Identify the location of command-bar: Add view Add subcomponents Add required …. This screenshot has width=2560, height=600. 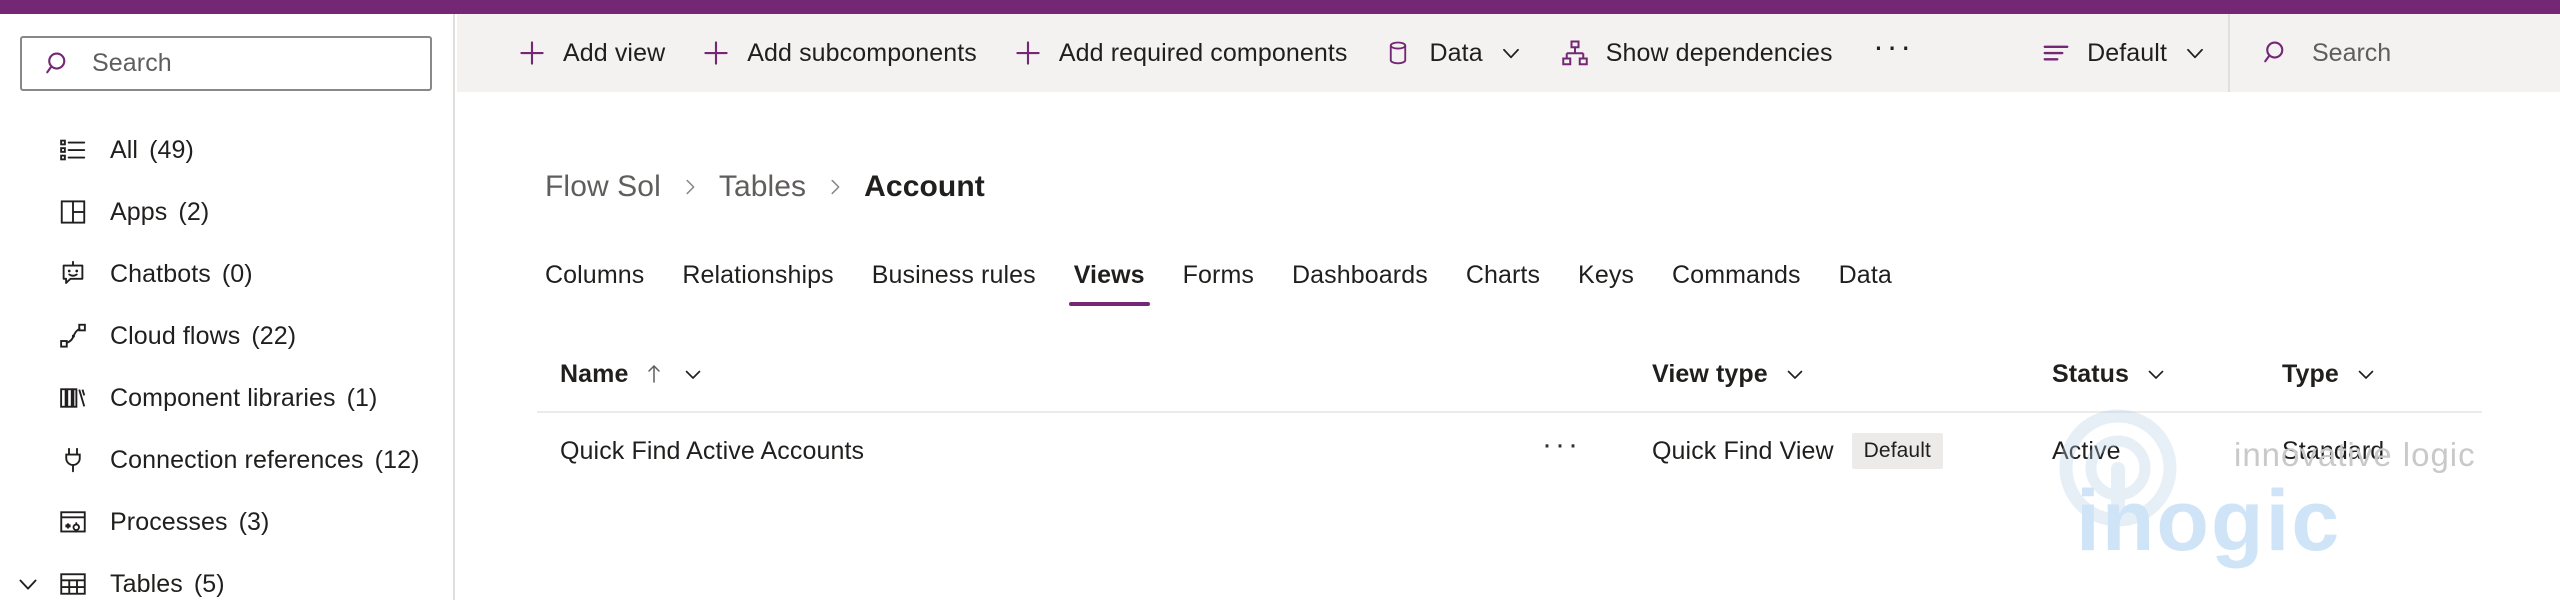
(1508, 53).